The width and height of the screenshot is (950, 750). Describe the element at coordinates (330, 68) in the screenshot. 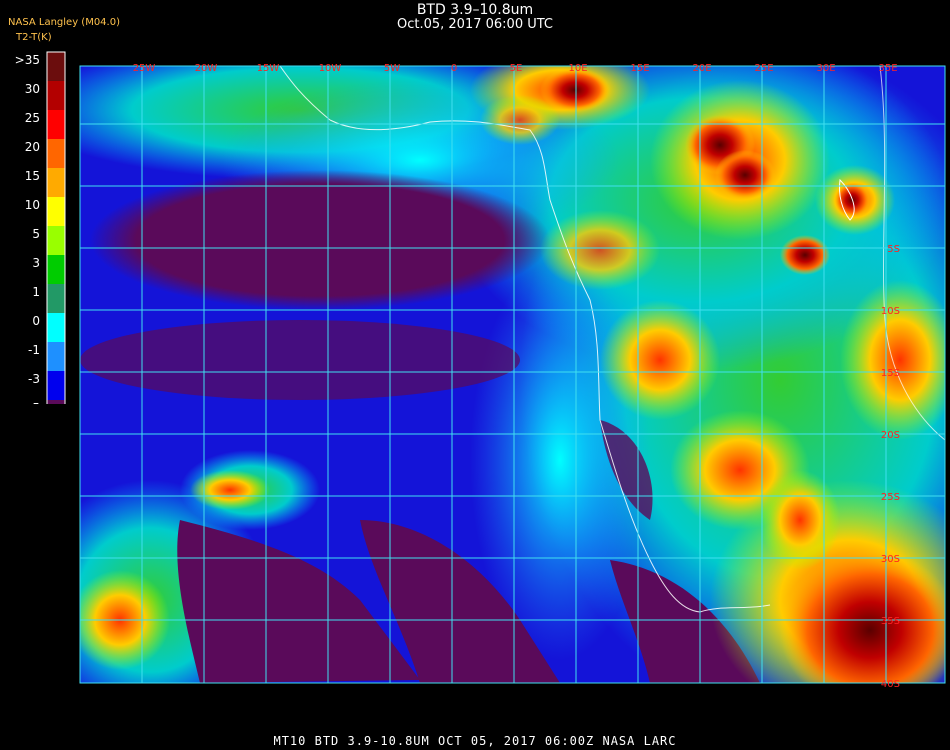

I see `longitude-label: 10W` at that location.